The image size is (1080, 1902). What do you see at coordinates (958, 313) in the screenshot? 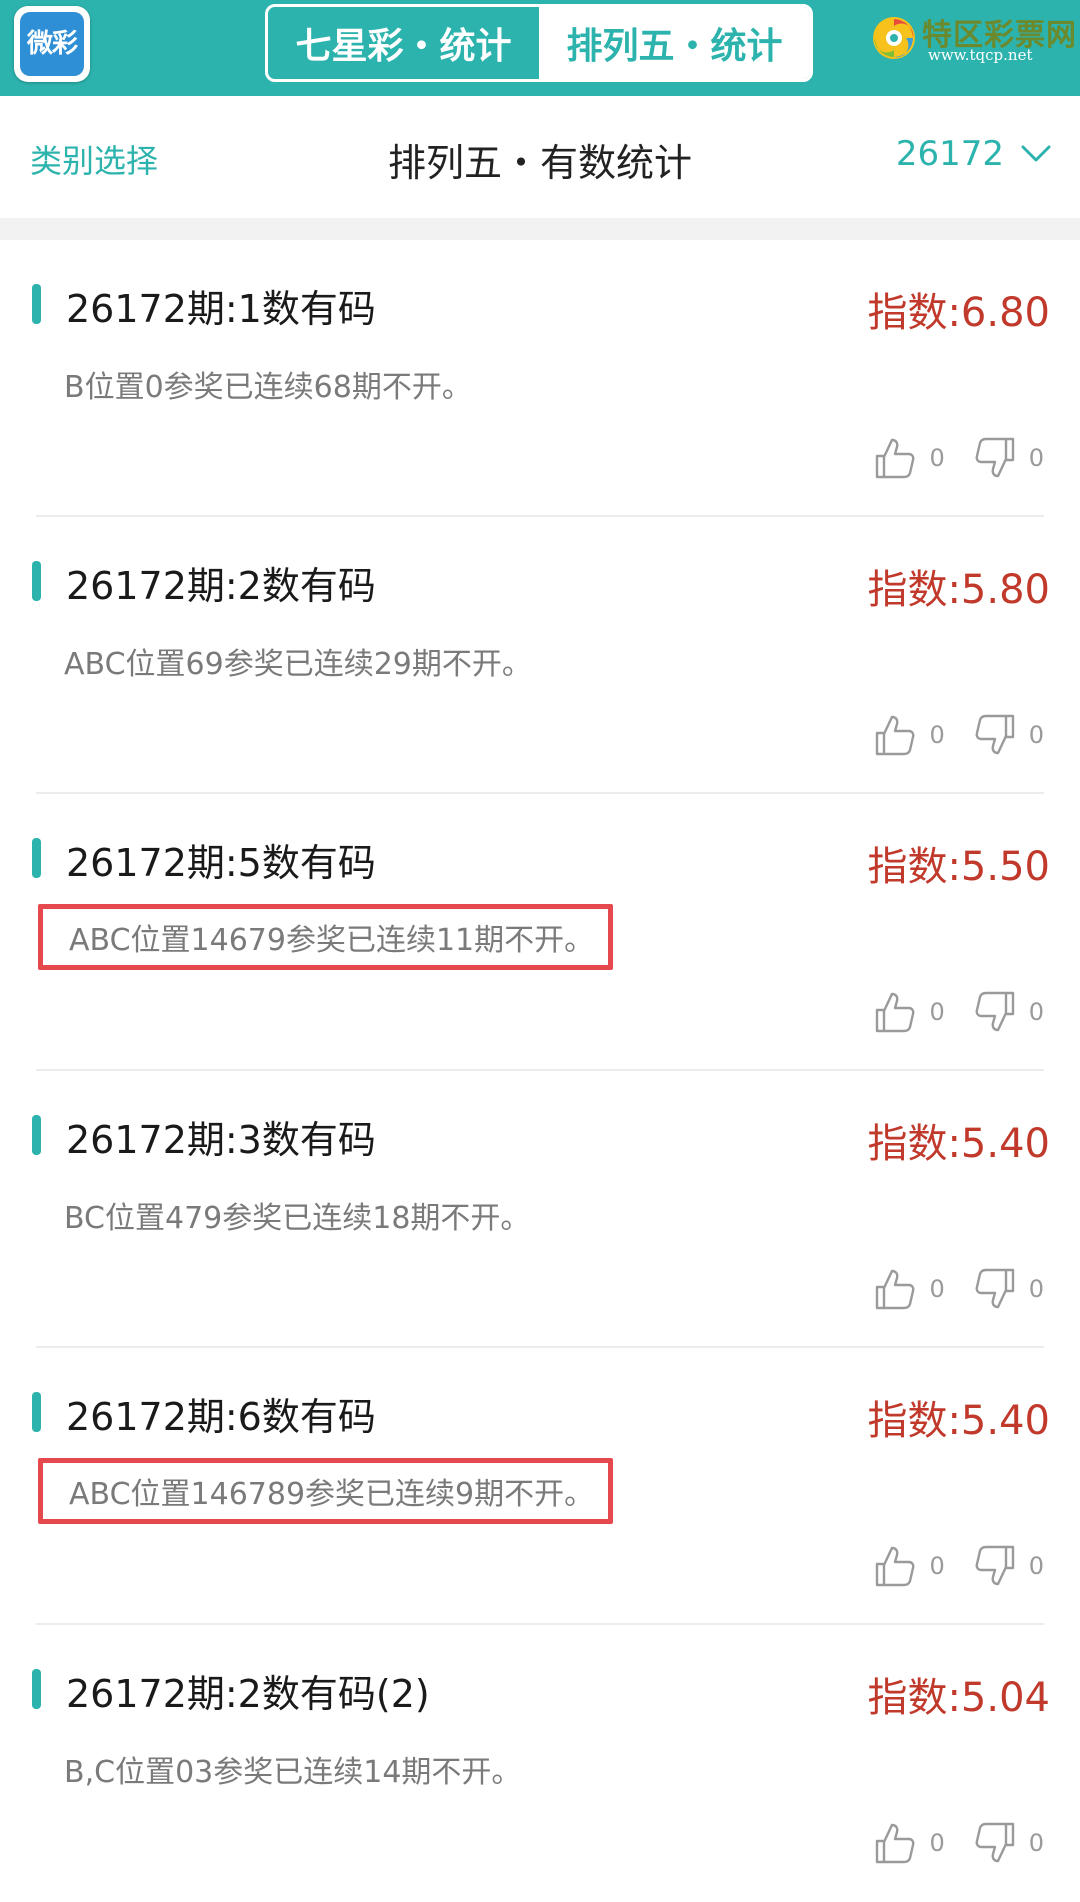
I see `item-index: 指数:6.80` at bounding box center [958, 313].